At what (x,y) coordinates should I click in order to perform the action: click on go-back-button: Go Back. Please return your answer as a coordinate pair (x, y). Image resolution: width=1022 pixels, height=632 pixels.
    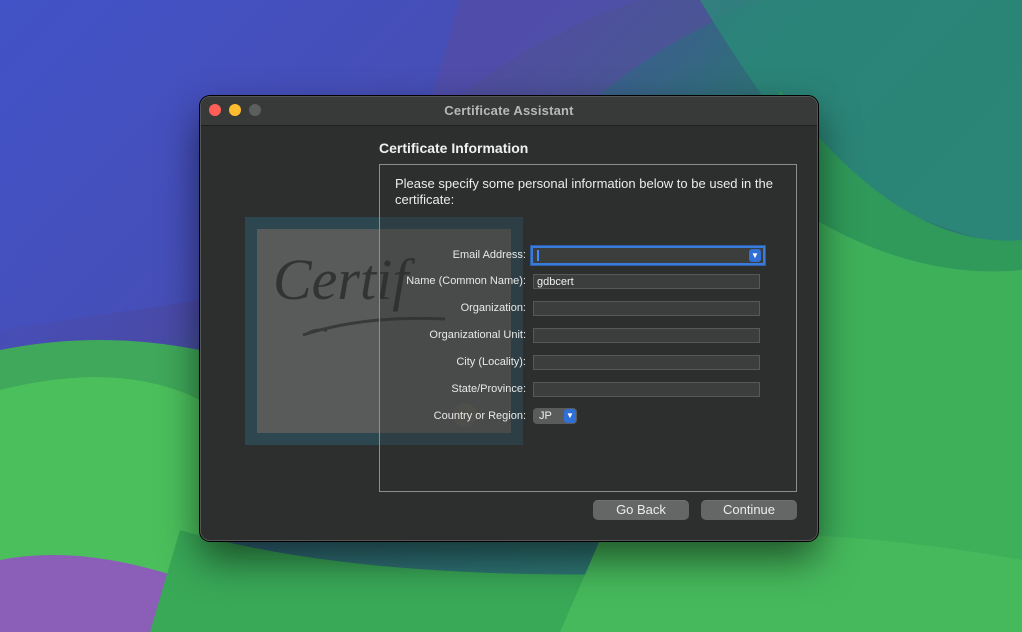
    Looking at the image, I should click on (641, 510).